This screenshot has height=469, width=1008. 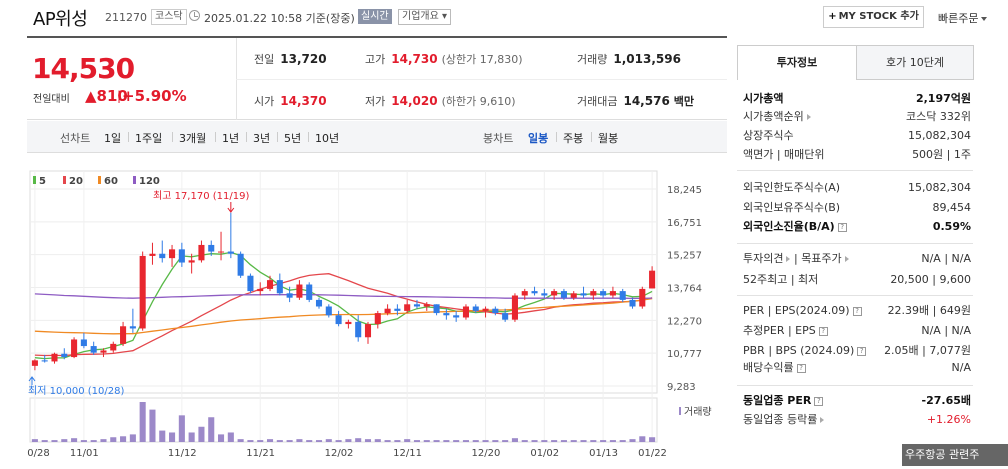 I want to click on dividend-value: N/A, so click(x=961, y=367).